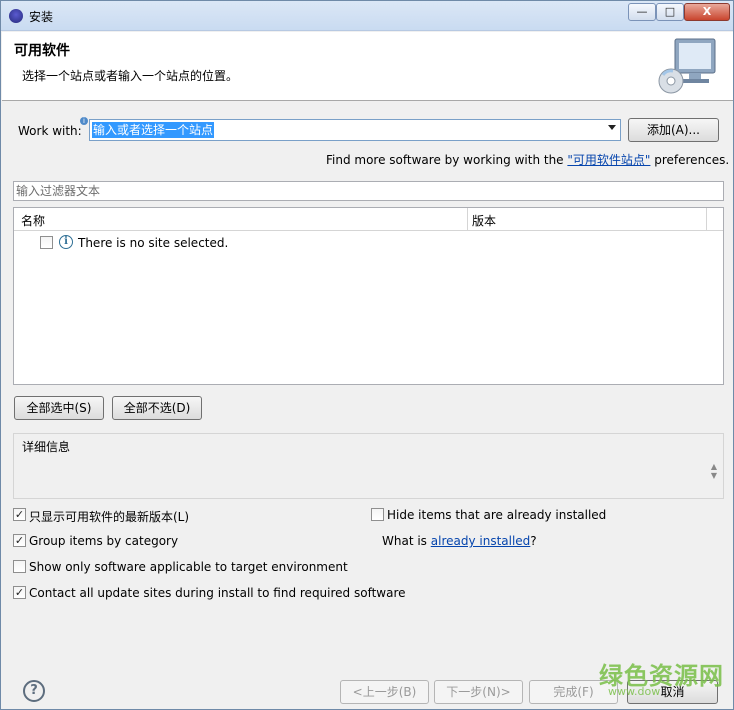 This screenshot has height=710, width=734. What do you see at coordinates (377, 514) in the screenshot?
I see `hide-installed-checkbox` at bounding box center [377, 514].